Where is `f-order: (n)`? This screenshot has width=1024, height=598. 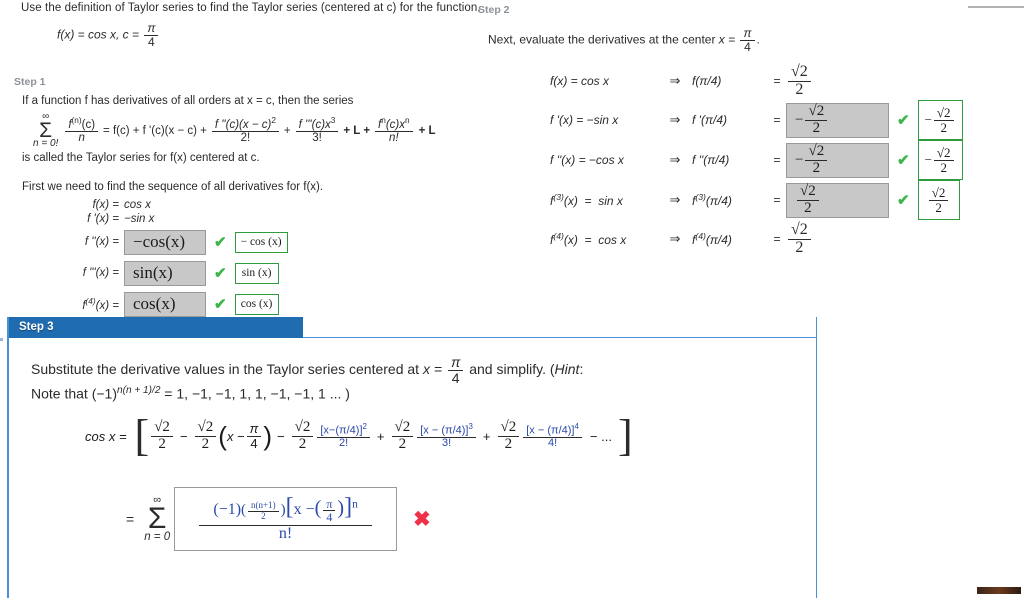 f-order: (n) is located at coordinates (76, 121).